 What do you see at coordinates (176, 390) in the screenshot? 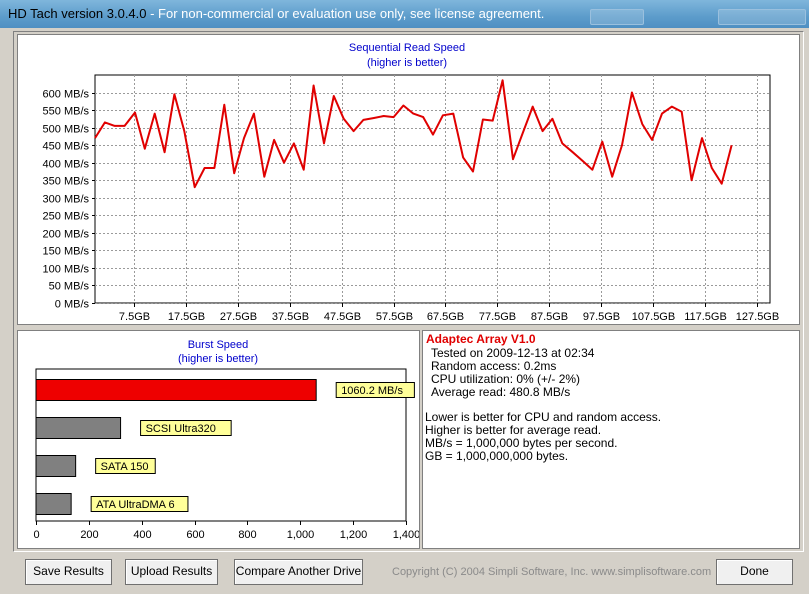
I see `burst-bar-primary` at bounding box center [176, 390].